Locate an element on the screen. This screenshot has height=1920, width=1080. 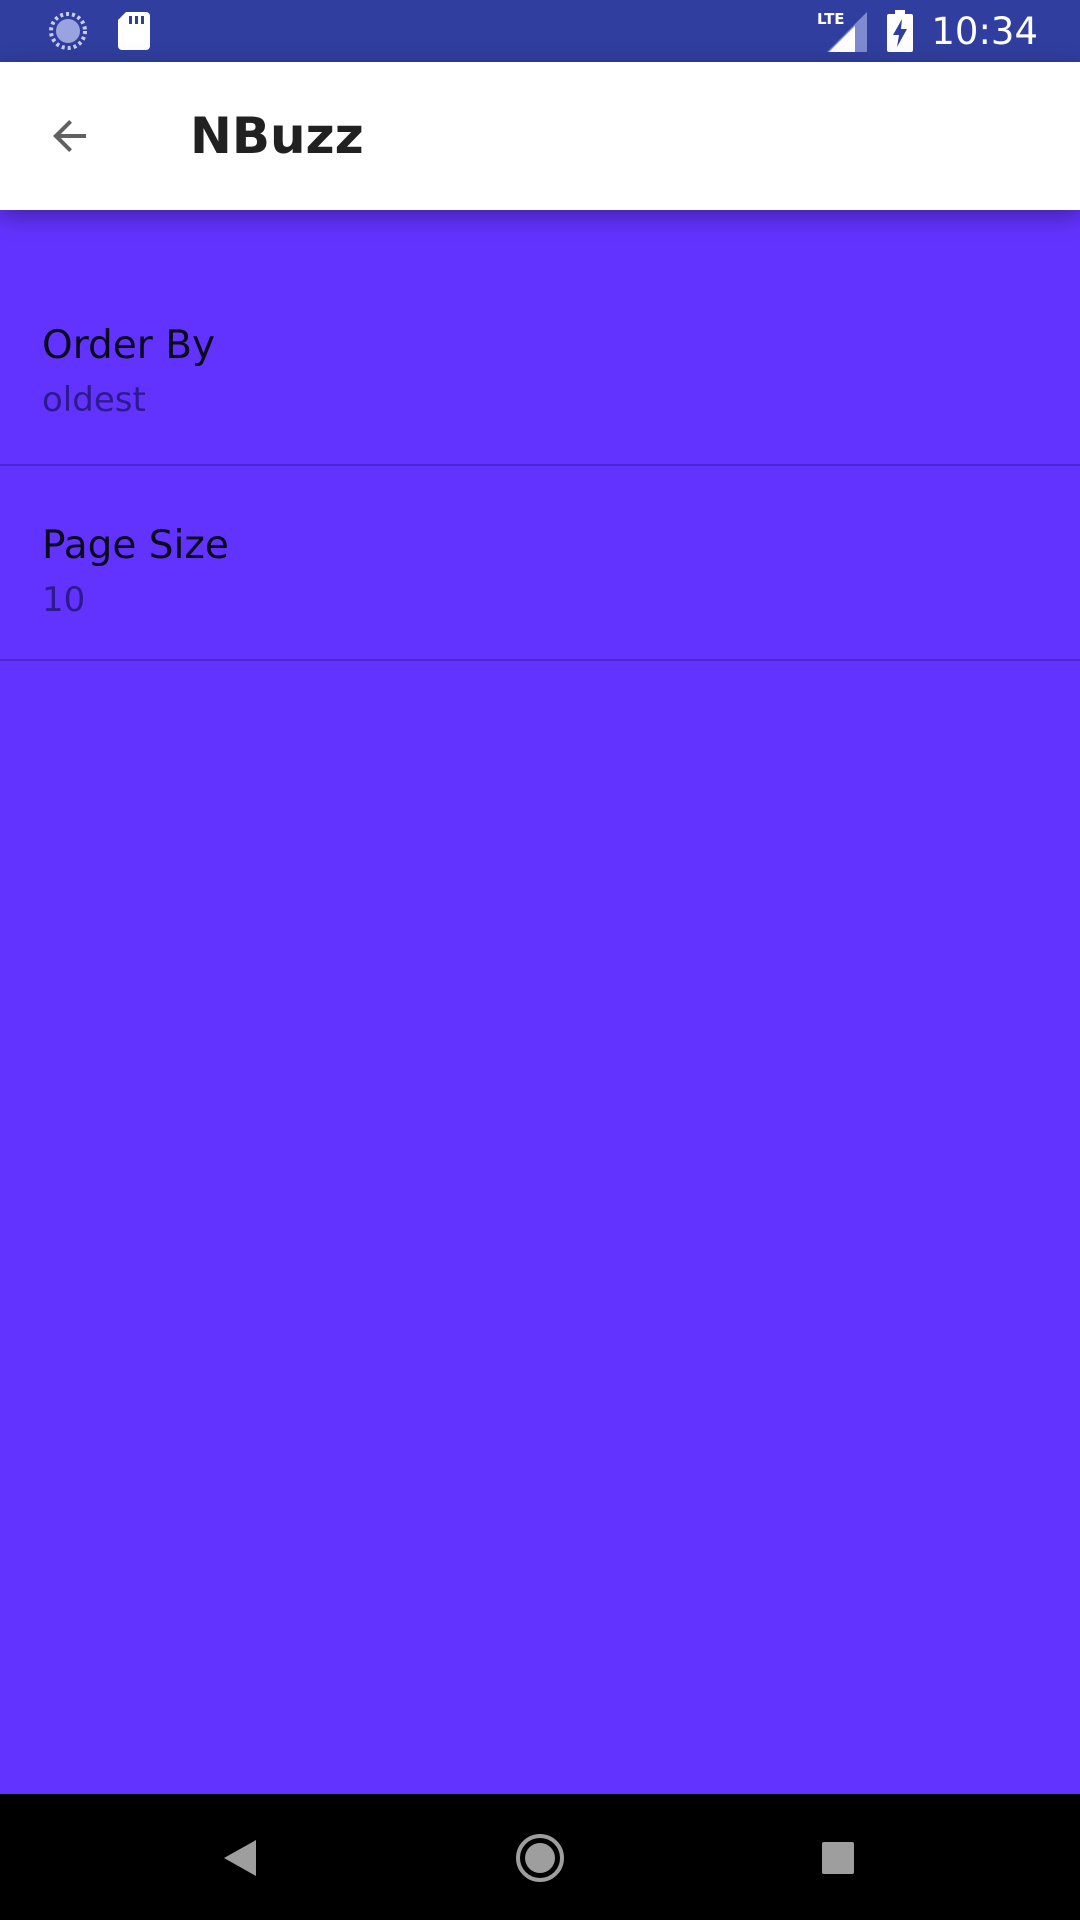
nav-recents-button is located at coordinates (838, 1858).